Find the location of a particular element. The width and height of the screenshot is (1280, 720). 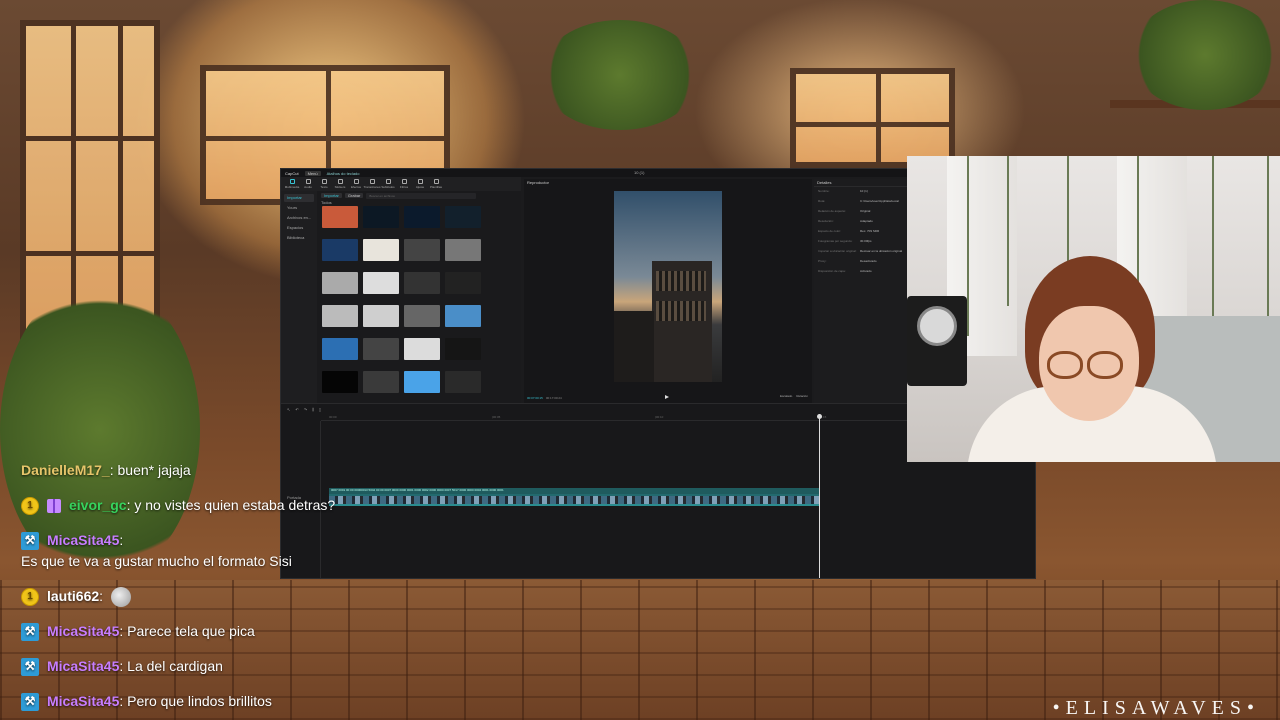

media-search-input: Buscar en archivos is located at coordinates (421, 195).